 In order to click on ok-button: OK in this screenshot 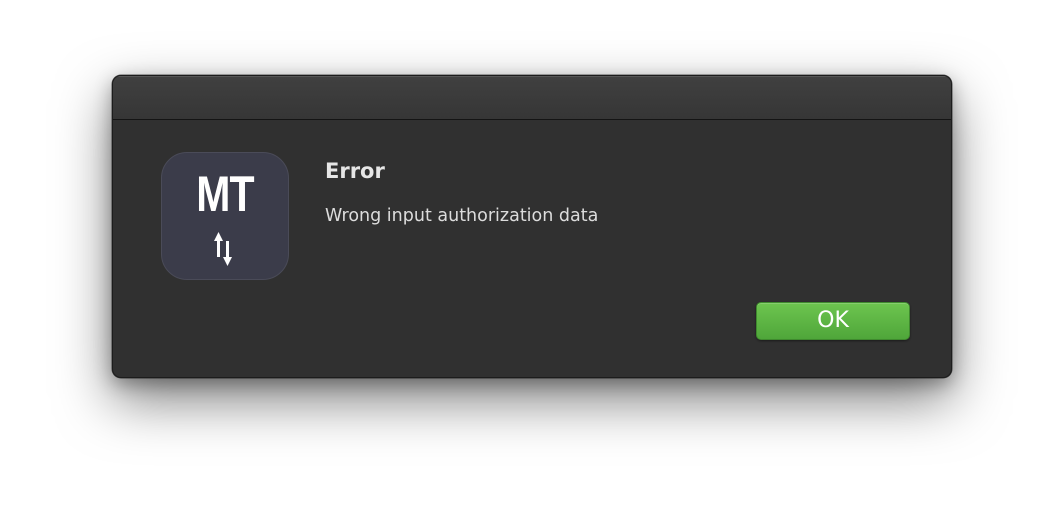, I will do `click(833, 321)`.